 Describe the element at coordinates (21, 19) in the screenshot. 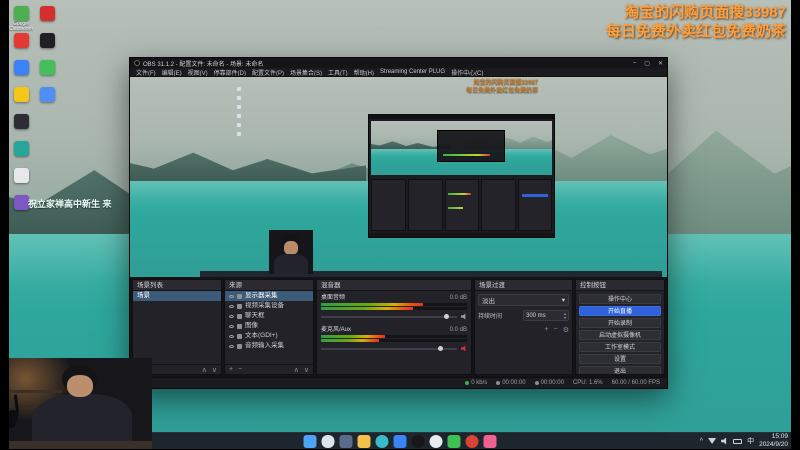

I see `desktop-icon-google-classroom: Google Classroom` at that location.